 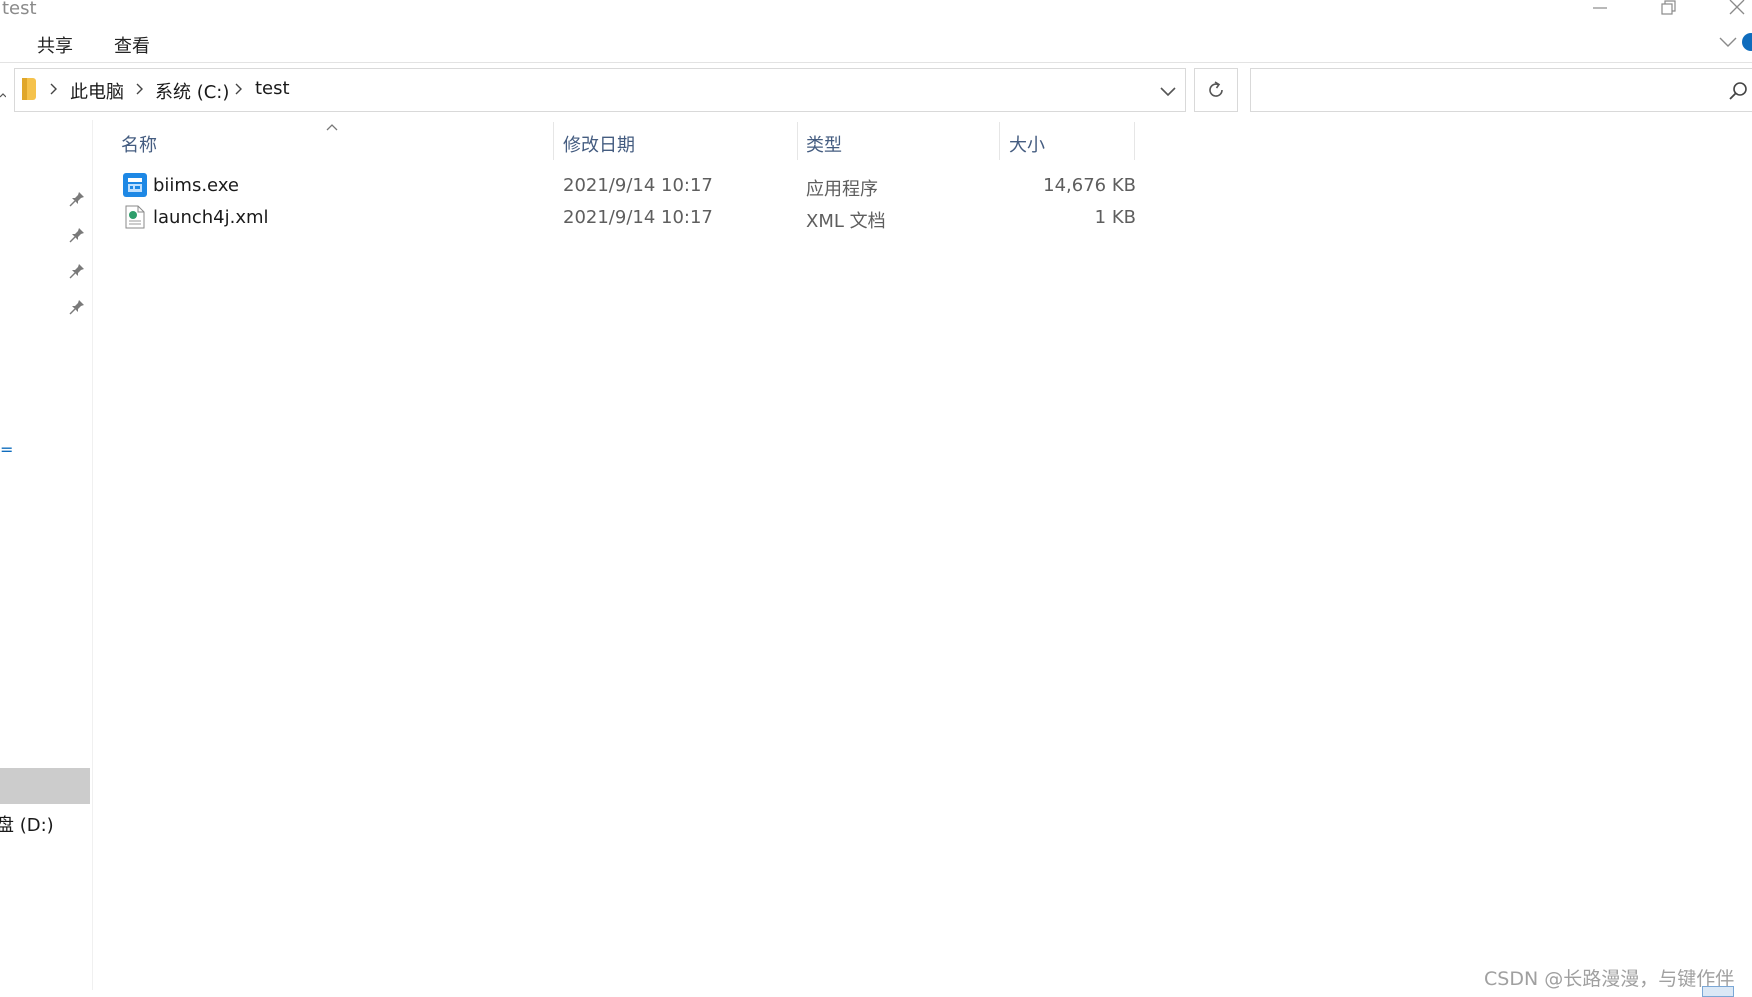 I want to click on search-icon, so click(x=1739, y=91).